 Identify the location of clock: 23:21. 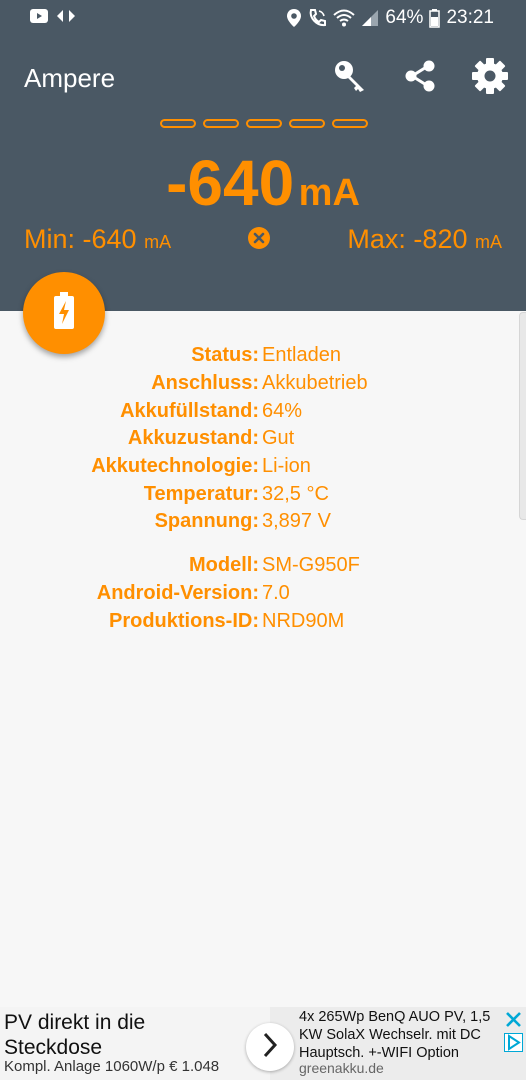
(470, 17).